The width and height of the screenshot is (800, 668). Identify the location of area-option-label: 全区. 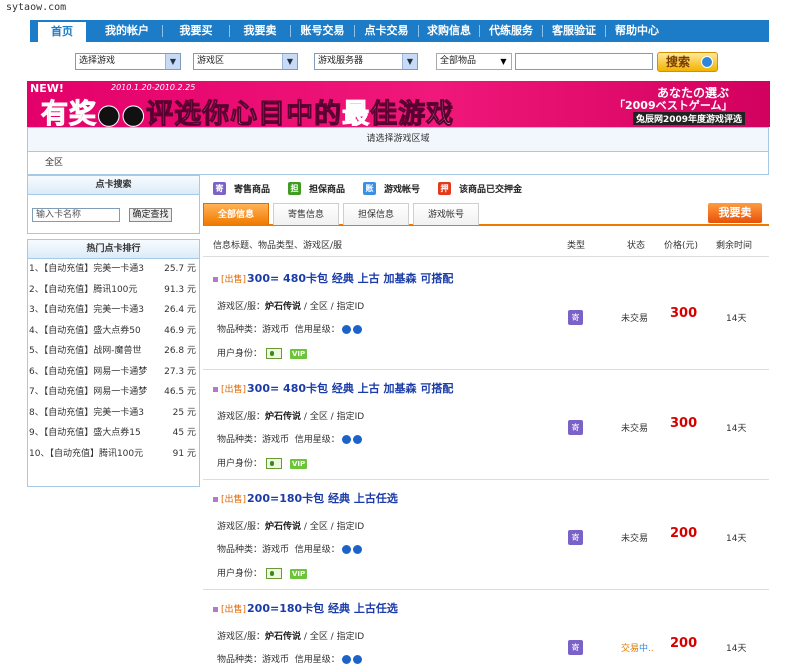
(54, 163).